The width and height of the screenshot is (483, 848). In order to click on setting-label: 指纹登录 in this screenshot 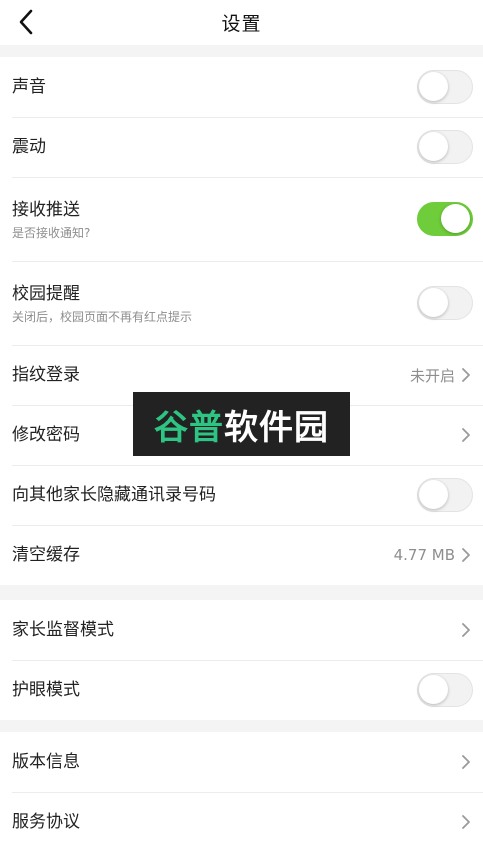, I will do `click(46, 375)`.